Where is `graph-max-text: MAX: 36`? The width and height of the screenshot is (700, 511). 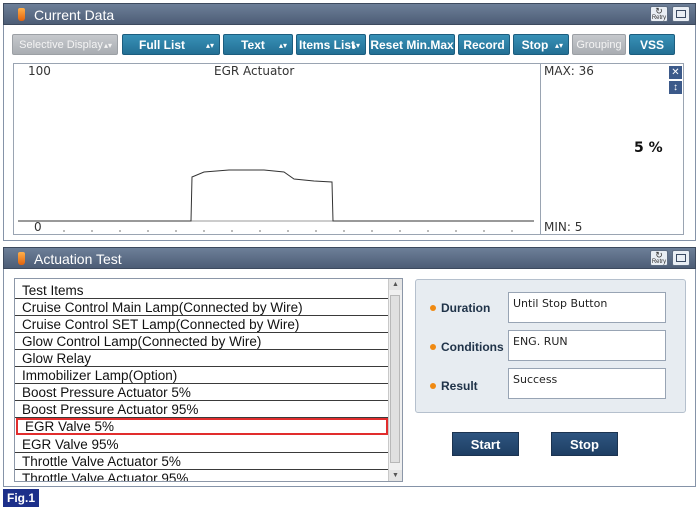 graph-max-text: MAX: 36 is located at coordinates (569, 71).